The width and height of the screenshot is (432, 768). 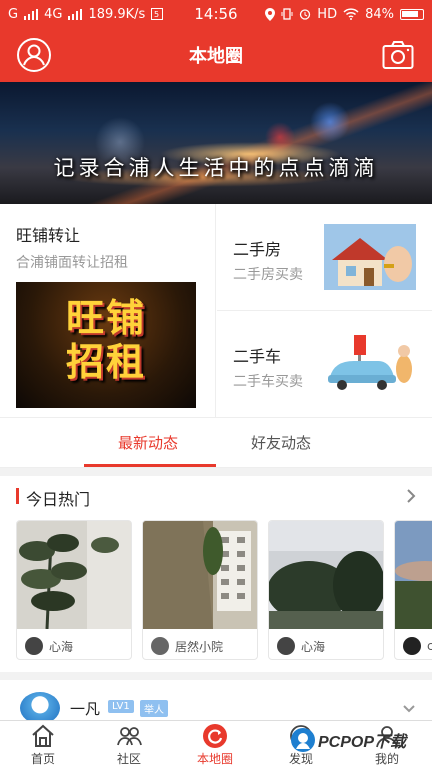 I want to click on banner-slogan: 记录合浦人生活中的点点滴滴, so click(x=216, y=168).